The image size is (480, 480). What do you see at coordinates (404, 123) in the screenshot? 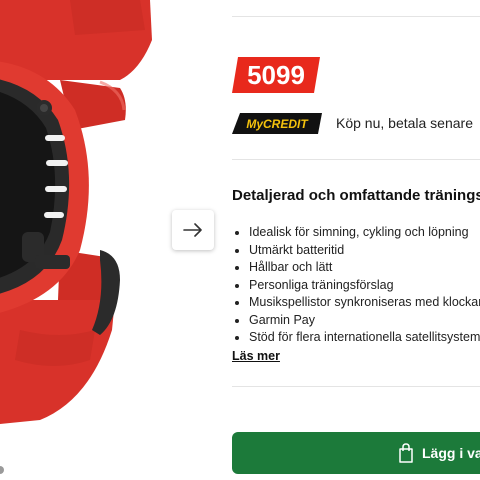
I see `financing-tagline: Köp nu, betala senare` at bounding box center [404, 123].